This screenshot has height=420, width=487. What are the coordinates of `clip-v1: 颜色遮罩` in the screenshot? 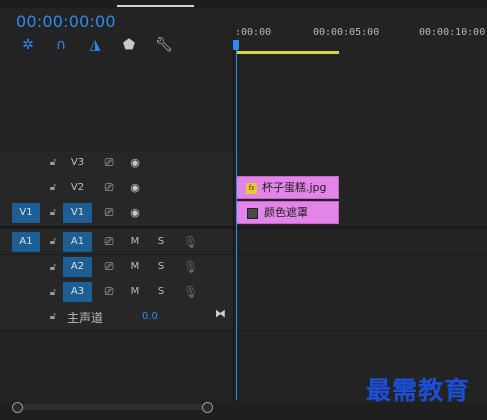 It's located at (287, 212).